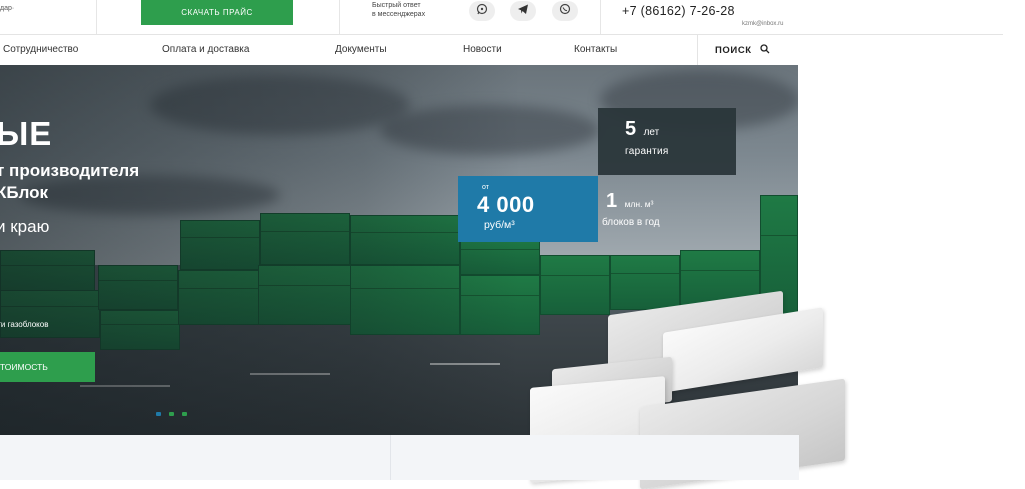 The width and height of the screenshot is (1025, 489). Describe the element at coordinates (40, 49) in the screenshot. I see `nav-item-cooperation: Сотрудничество` at that location.